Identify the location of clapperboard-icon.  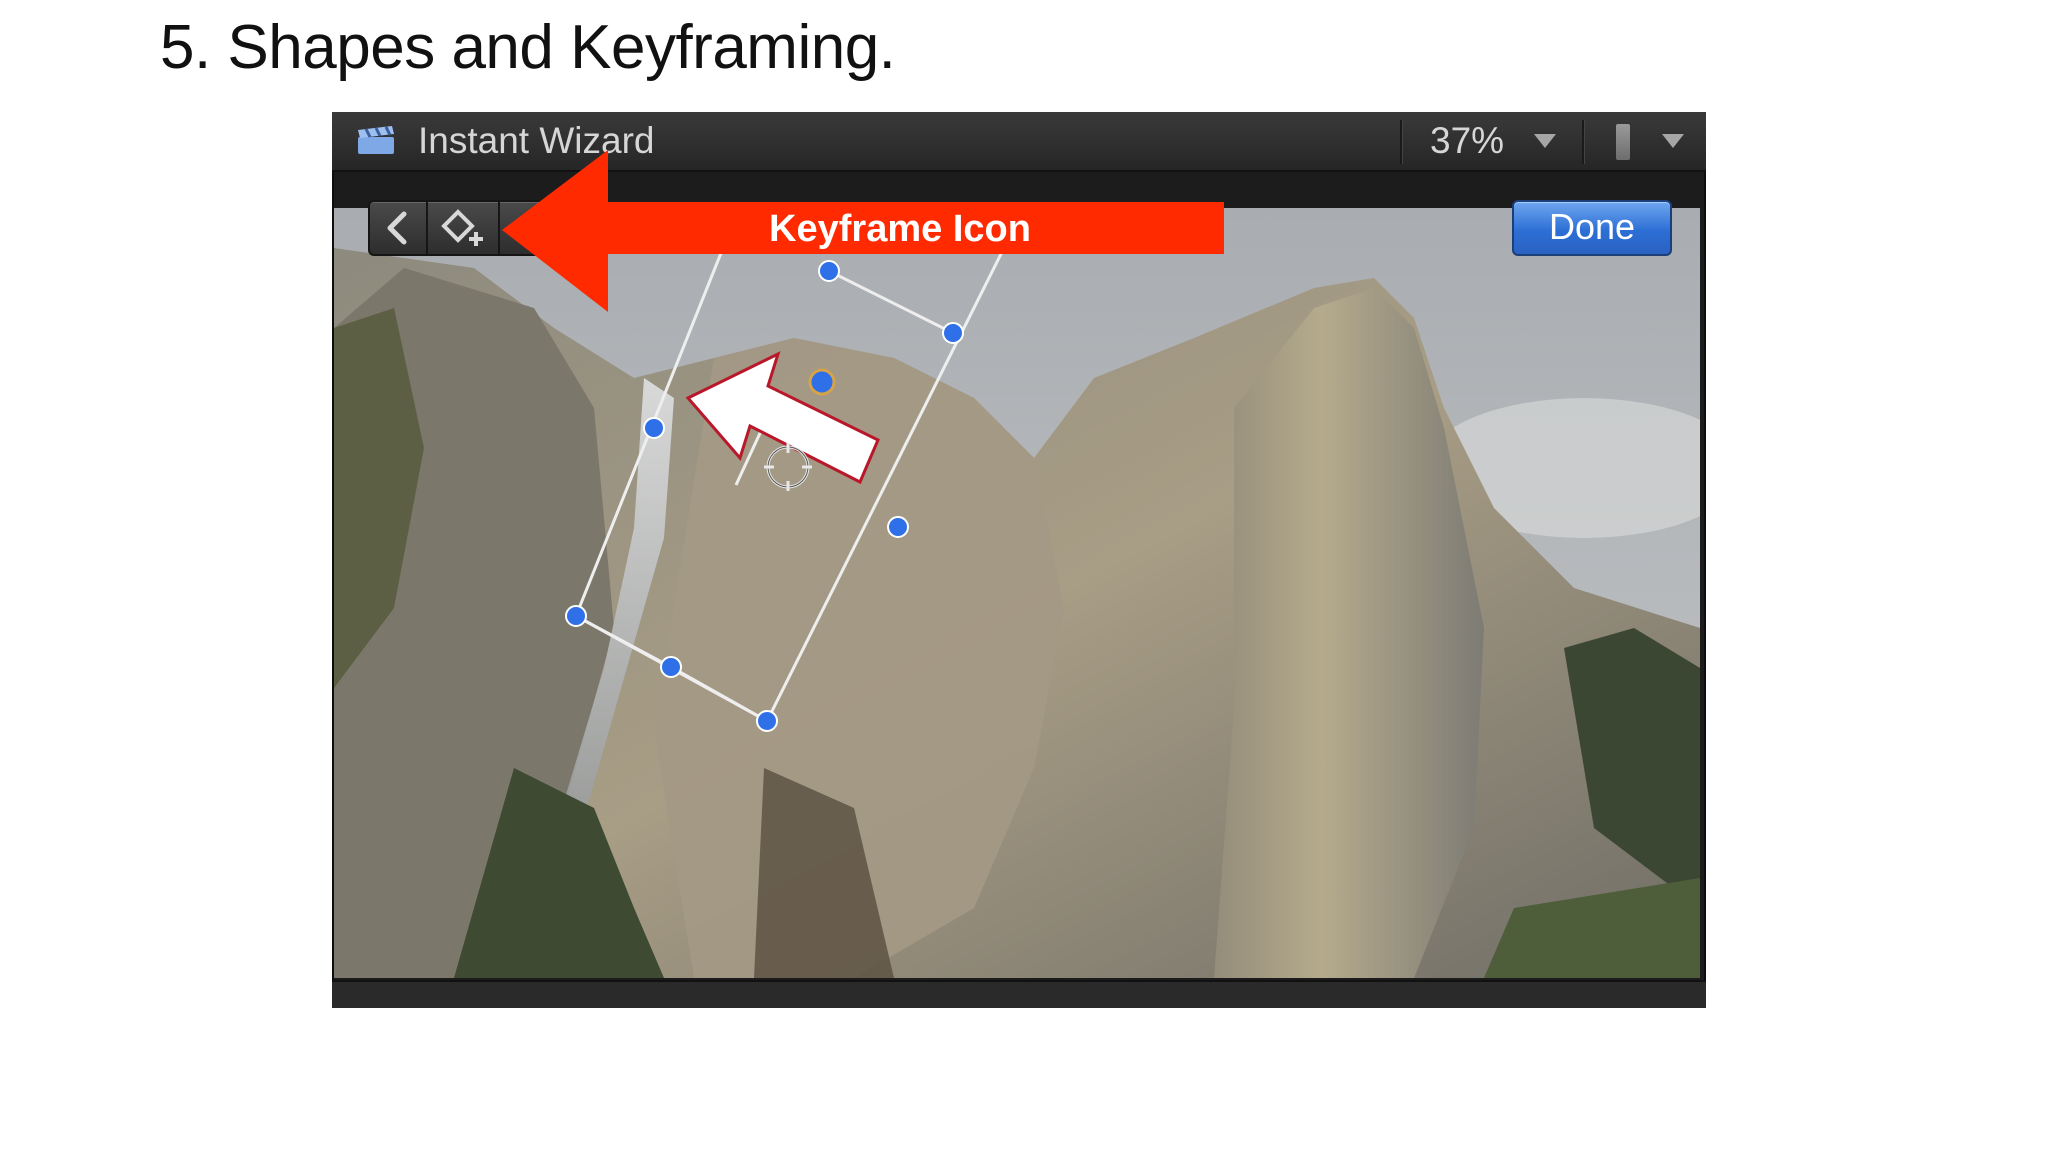
(376, 140).